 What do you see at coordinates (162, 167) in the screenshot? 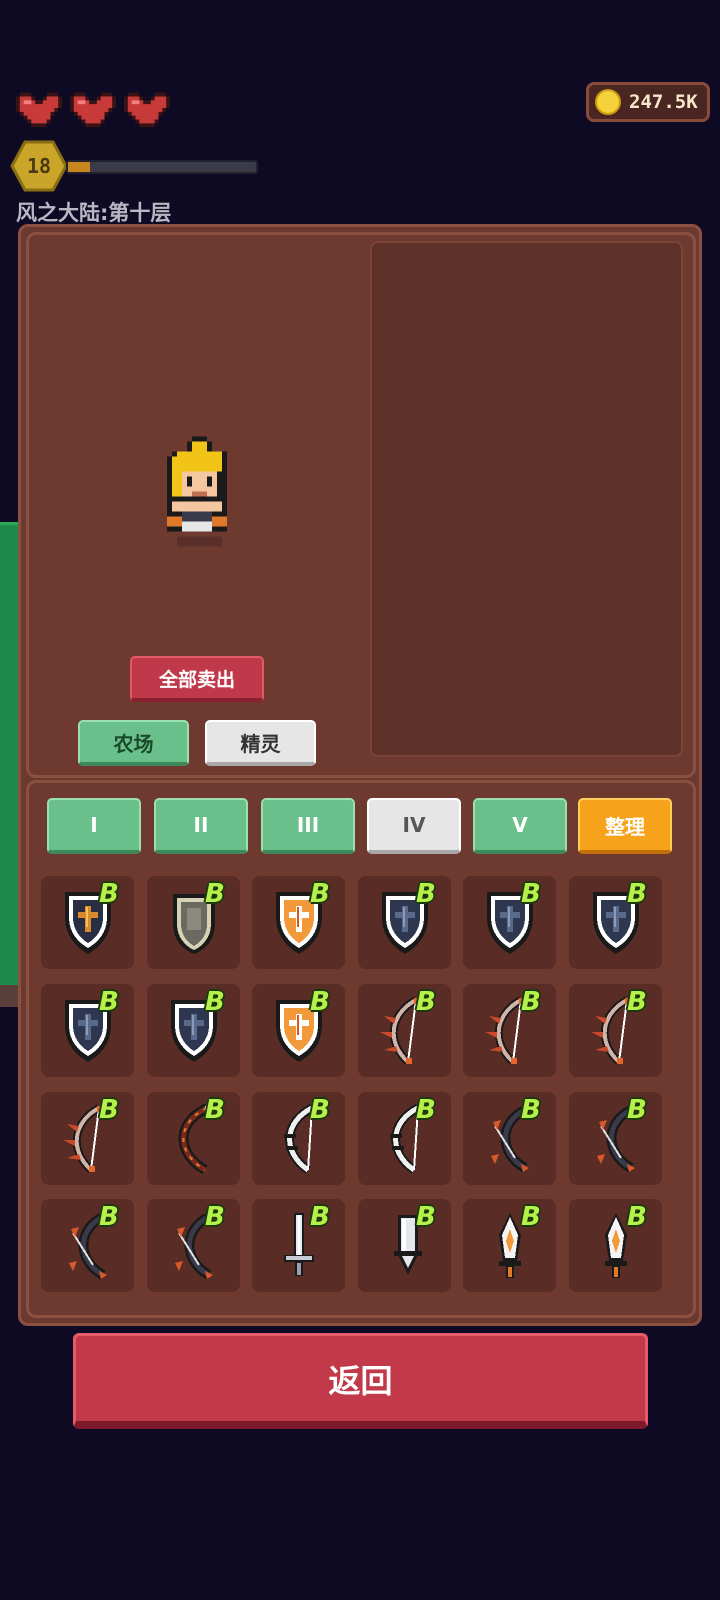
I see `xp-bar` at bounding box center [162, 167].